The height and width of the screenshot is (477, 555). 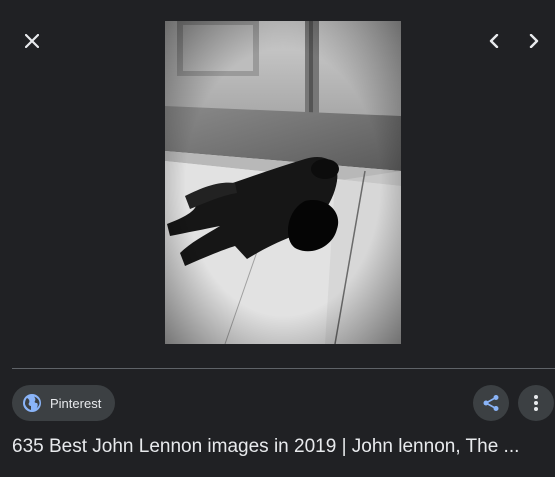 I want to click on next-button, so click(x=534, y=41).